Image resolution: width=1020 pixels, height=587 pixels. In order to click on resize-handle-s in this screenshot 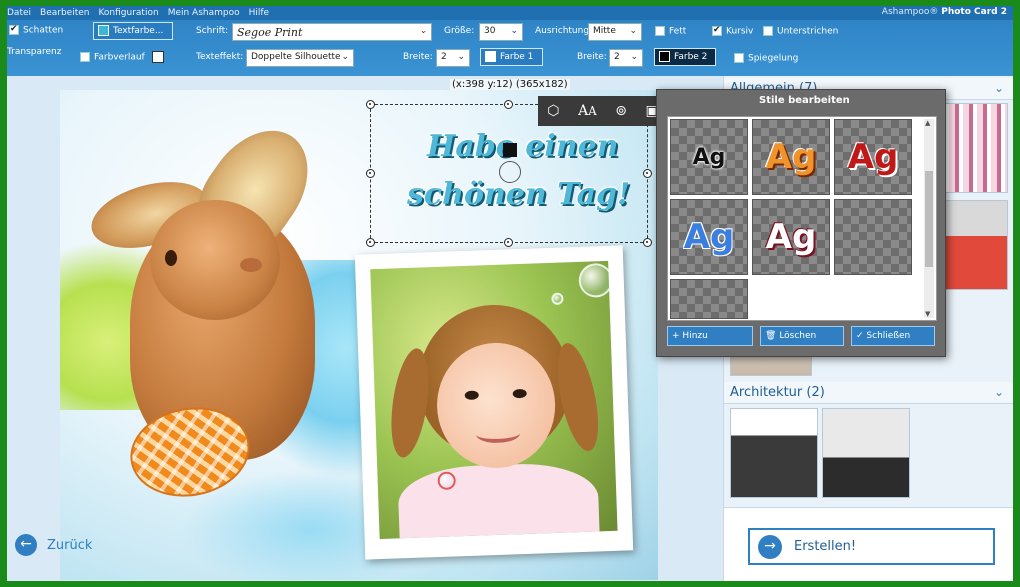, I will do `click(508, 242)`.